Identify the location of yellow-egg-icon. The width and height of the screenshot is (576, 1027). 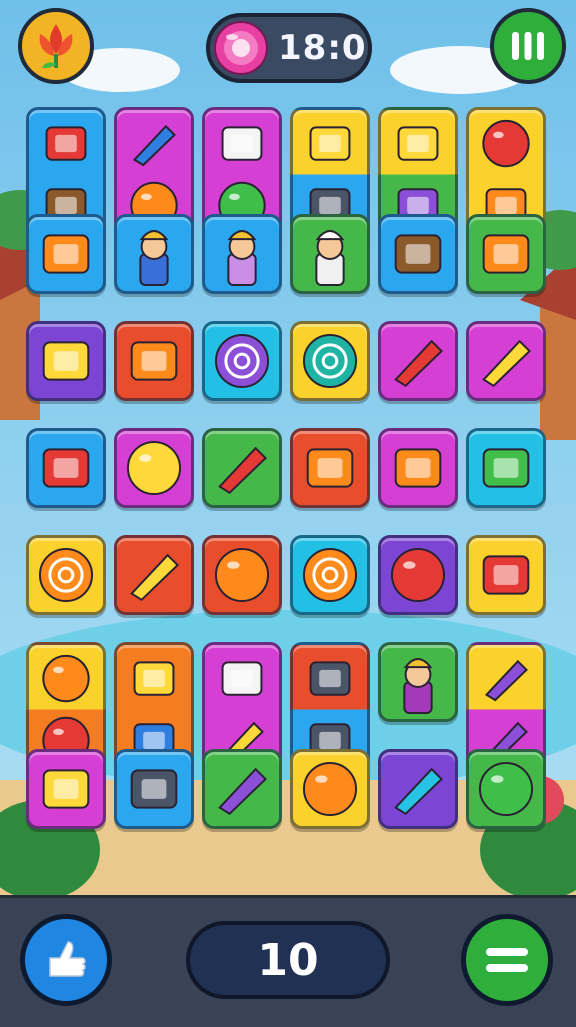
(154, 468).